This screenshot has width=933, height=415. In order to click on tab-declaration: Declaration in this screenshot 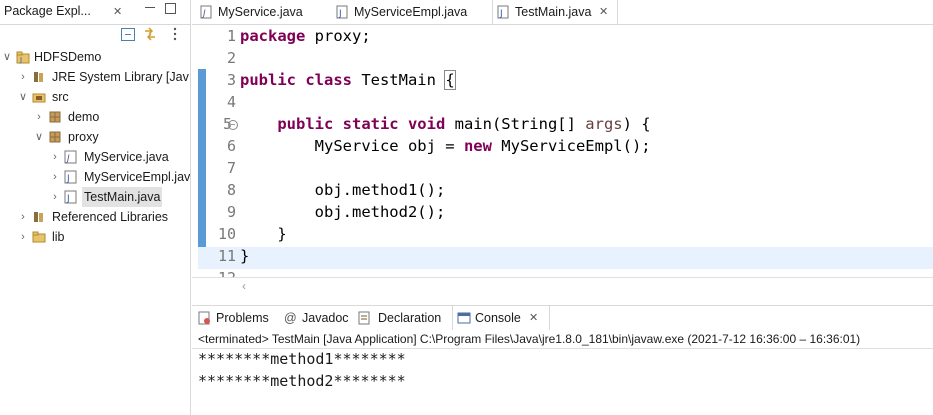, I will do `click(404, 318)`.